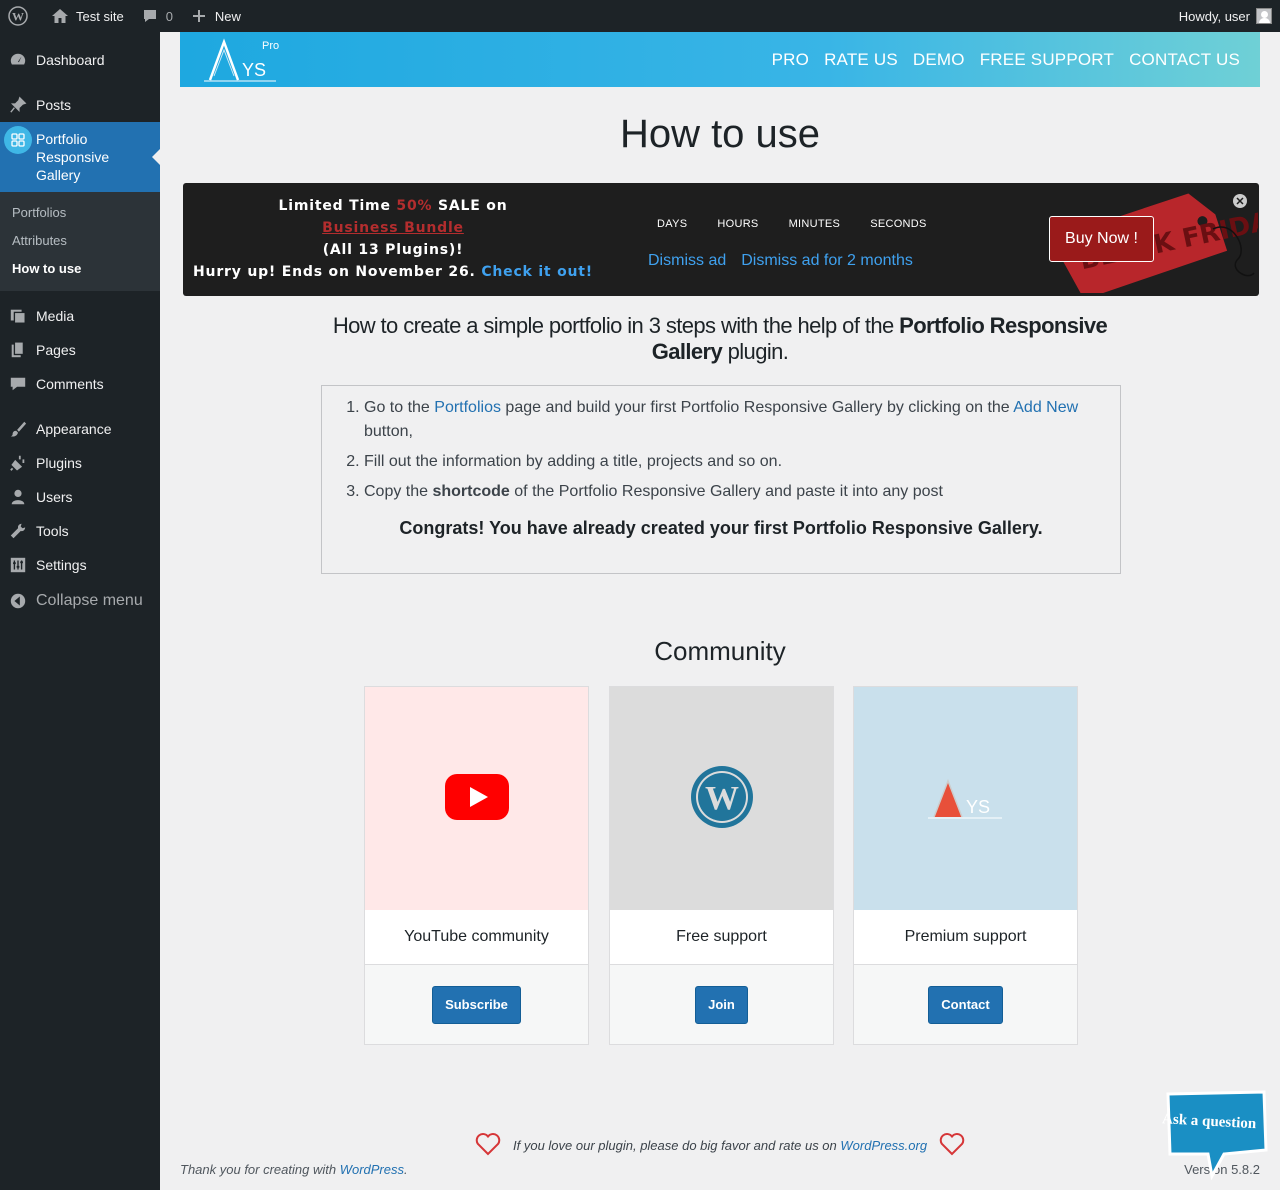 This screenshot has height=1190, width=1280. What do you see at coordinates (1215, 1134) in the screenshot?
I see `ask-question-bubble: Ask a question` at bounding box center [1215, 1134].